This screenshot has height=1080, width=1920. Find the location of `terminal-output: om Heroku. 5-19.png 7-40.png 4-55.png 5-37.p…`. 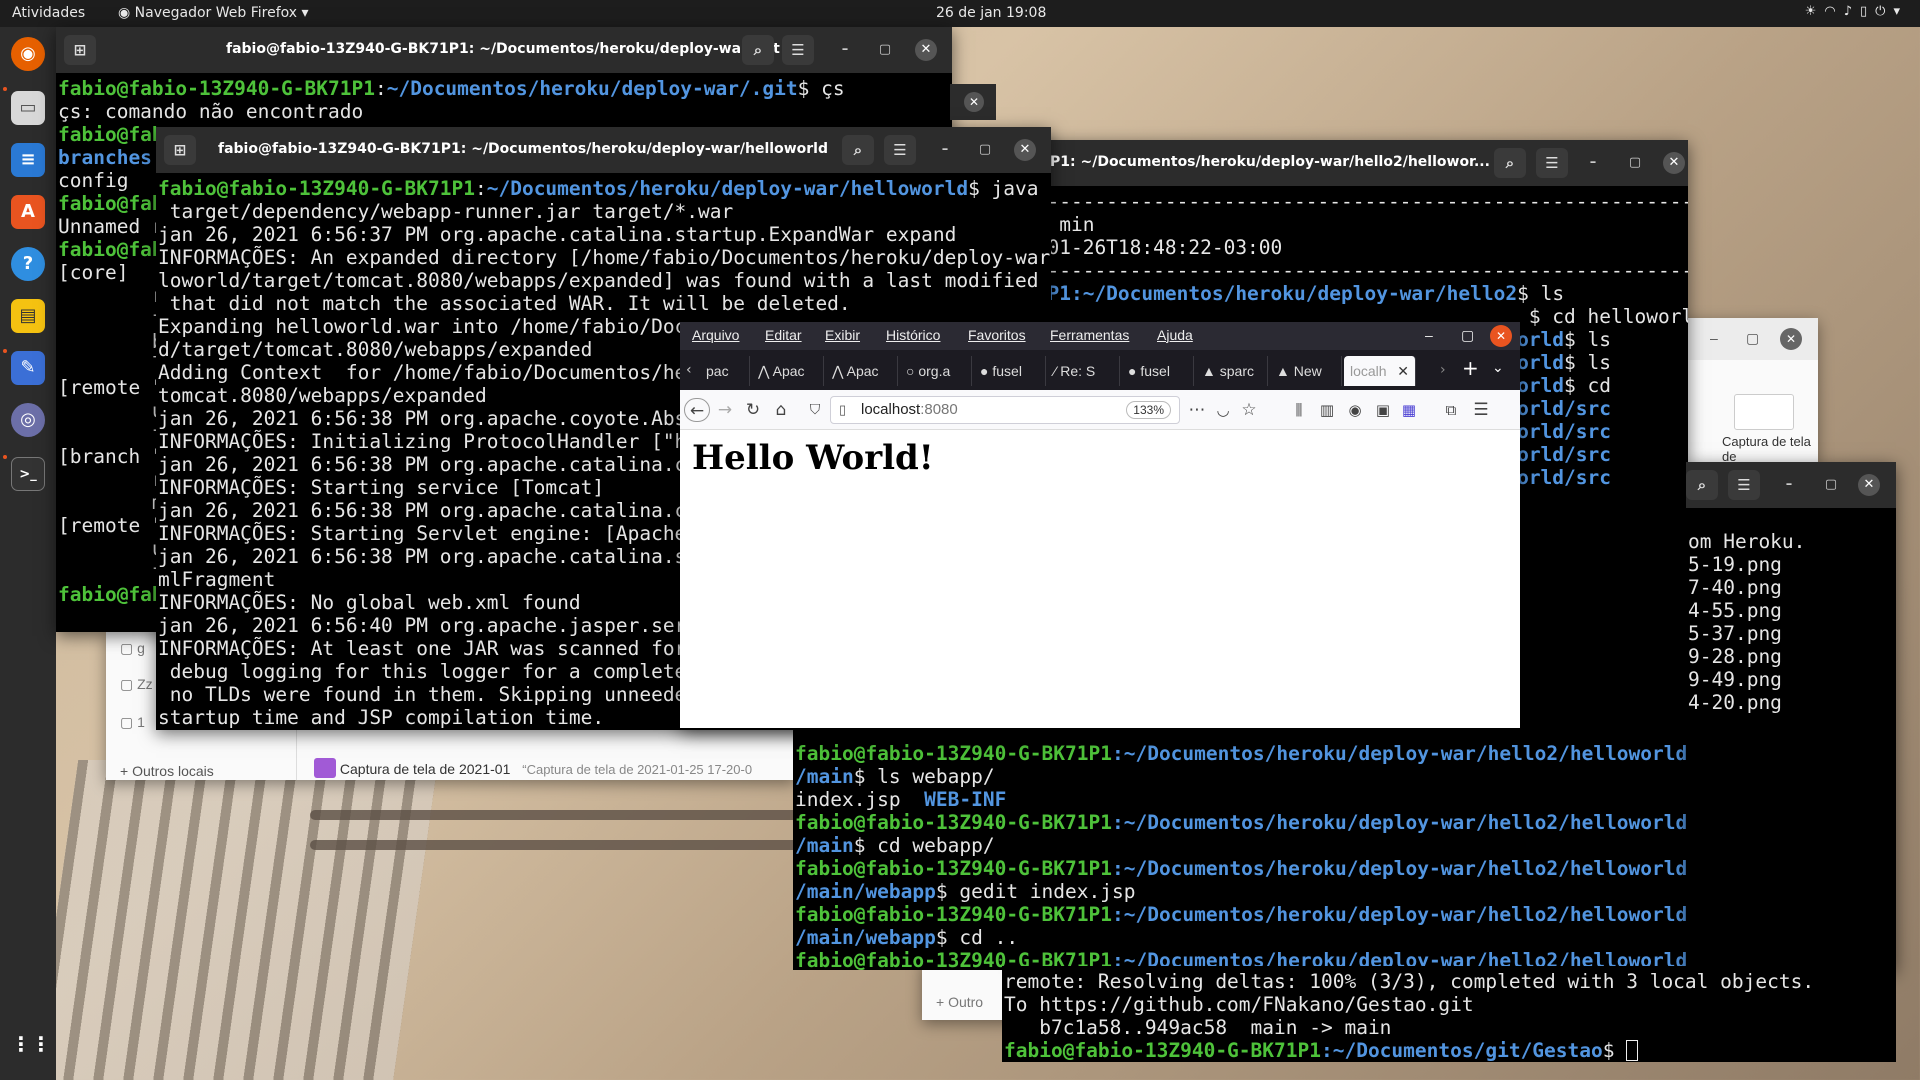

terminal-output: om Heroku. 5-19.png 7-40.png 4-55.png 5-37.p… is located at coordinates (1791, 748).